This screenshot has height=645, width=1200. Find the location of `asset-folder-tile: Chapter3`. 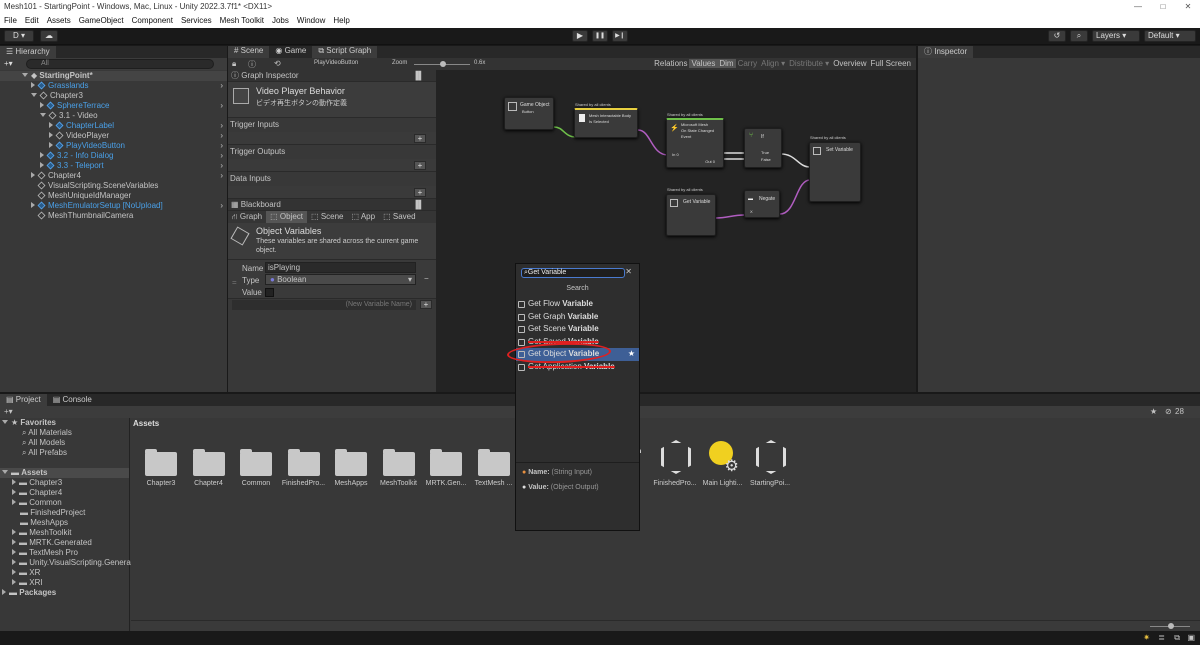

asset-folder-tile: Chapter3 is located at coordinates (161, 463).